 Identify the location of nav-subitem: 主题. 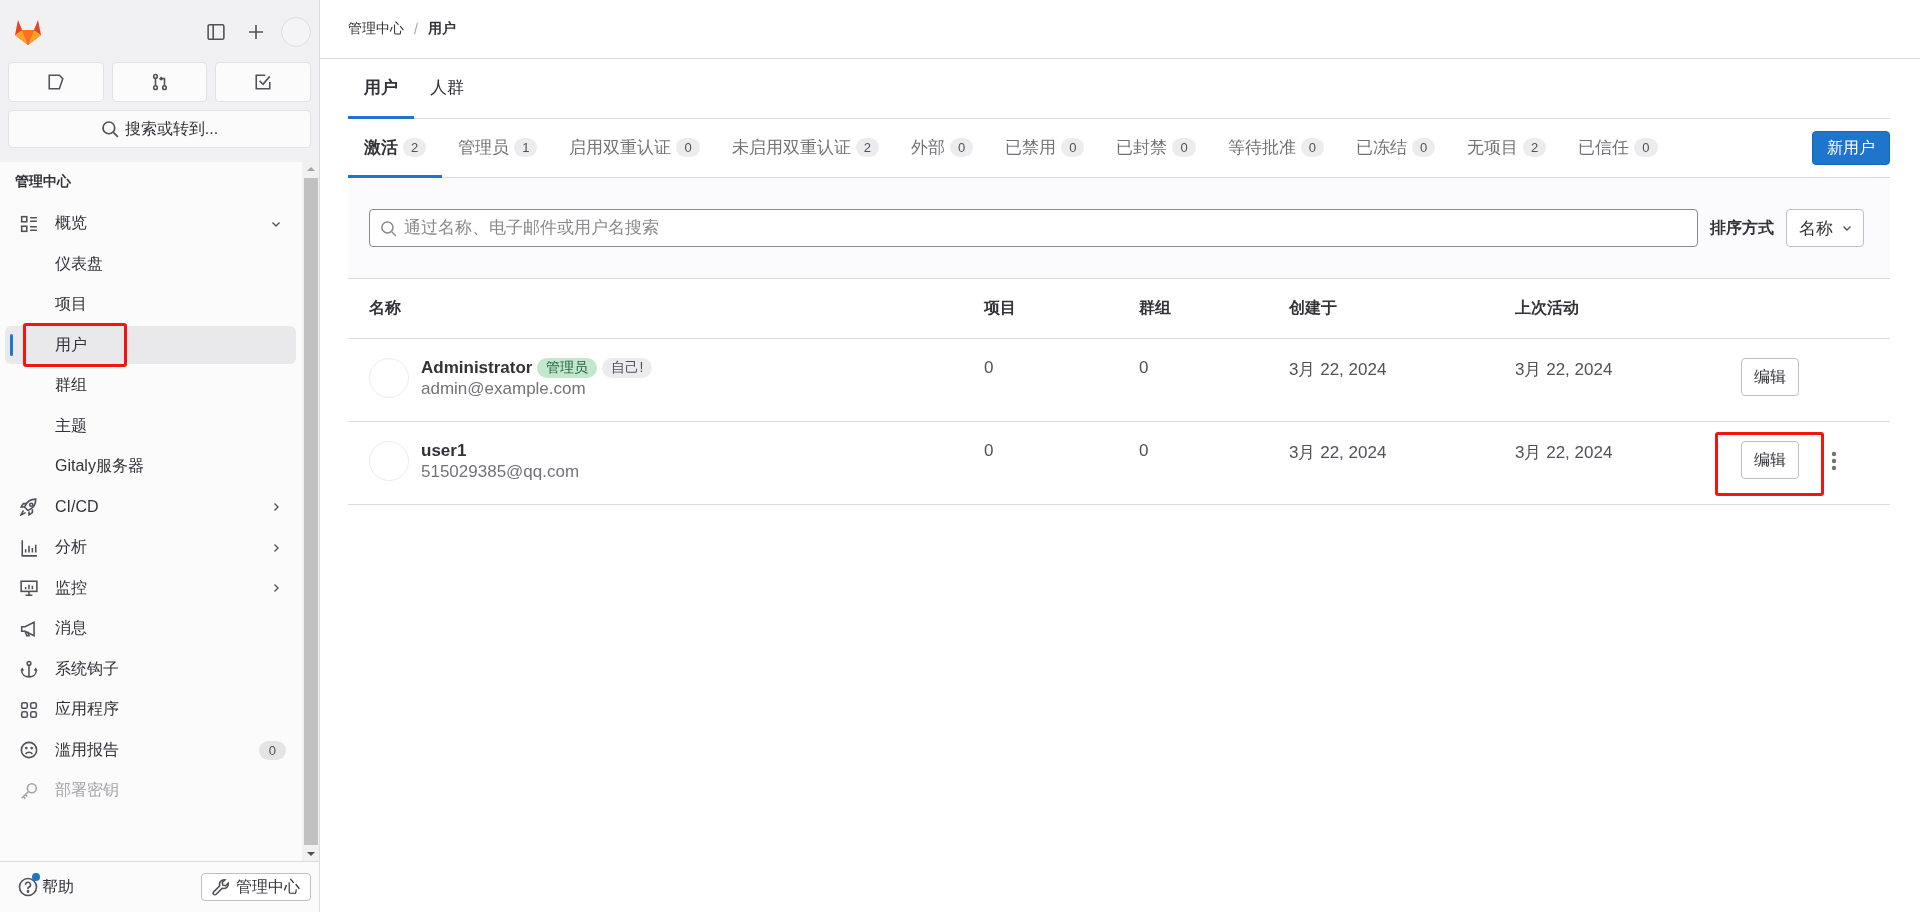
(150, 426).